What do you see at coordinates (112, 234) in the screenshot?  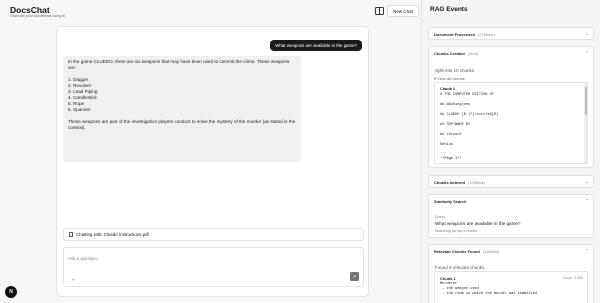 I see `chatting-with-label: Chatting with: Cluedo Instructions.pdf` at bounding box center [112, 234].